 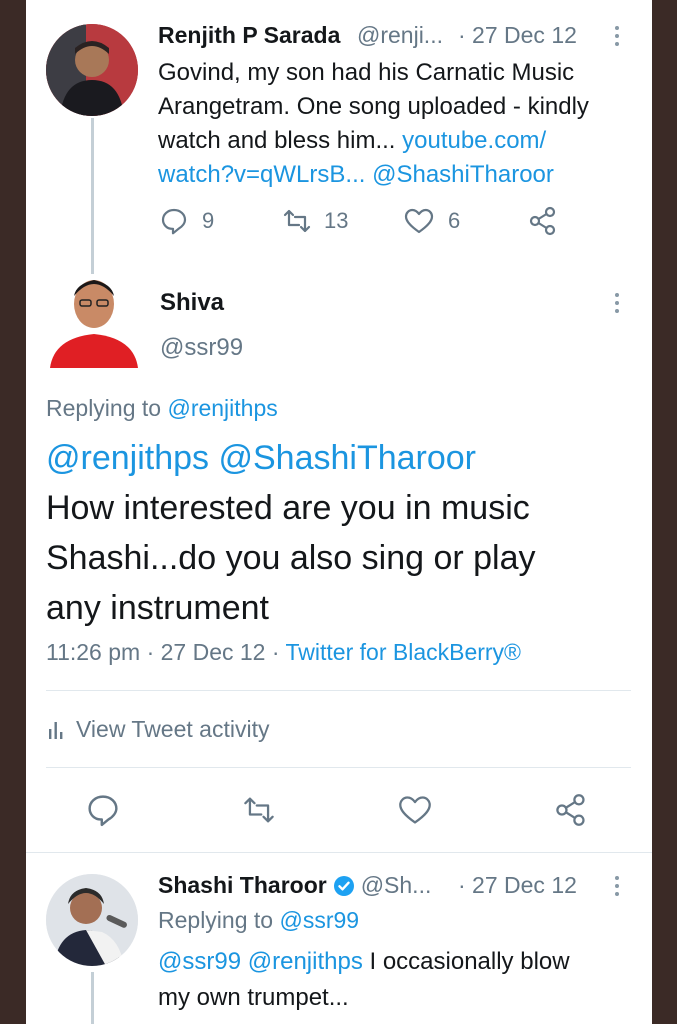 What do you see at coordinates (222, 408) in the screenshot?
I see `replying-to-link: @renjithps` at bounding box center [222, 408].